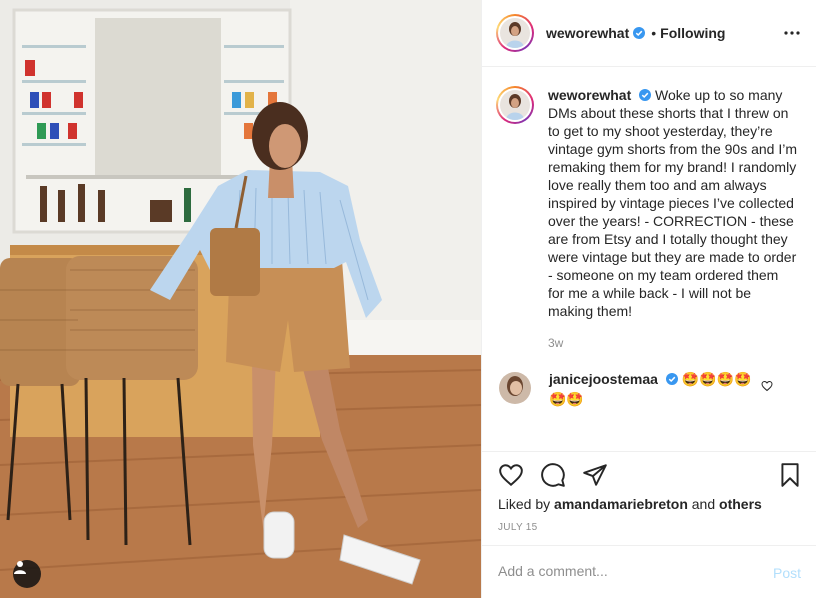 The width and height of the screenshot is (816, 598). I want to click on caption-avatar-image, so click(515, 105).